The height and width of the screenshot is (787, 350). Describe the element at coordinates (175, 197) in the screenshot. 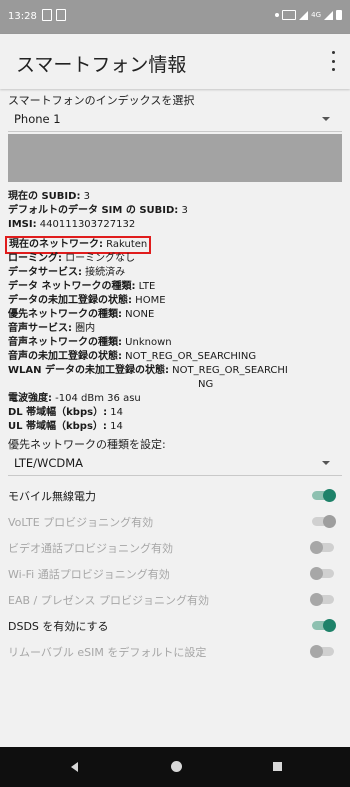

I see `info-row: 現在の SUBID: 3` at that location.